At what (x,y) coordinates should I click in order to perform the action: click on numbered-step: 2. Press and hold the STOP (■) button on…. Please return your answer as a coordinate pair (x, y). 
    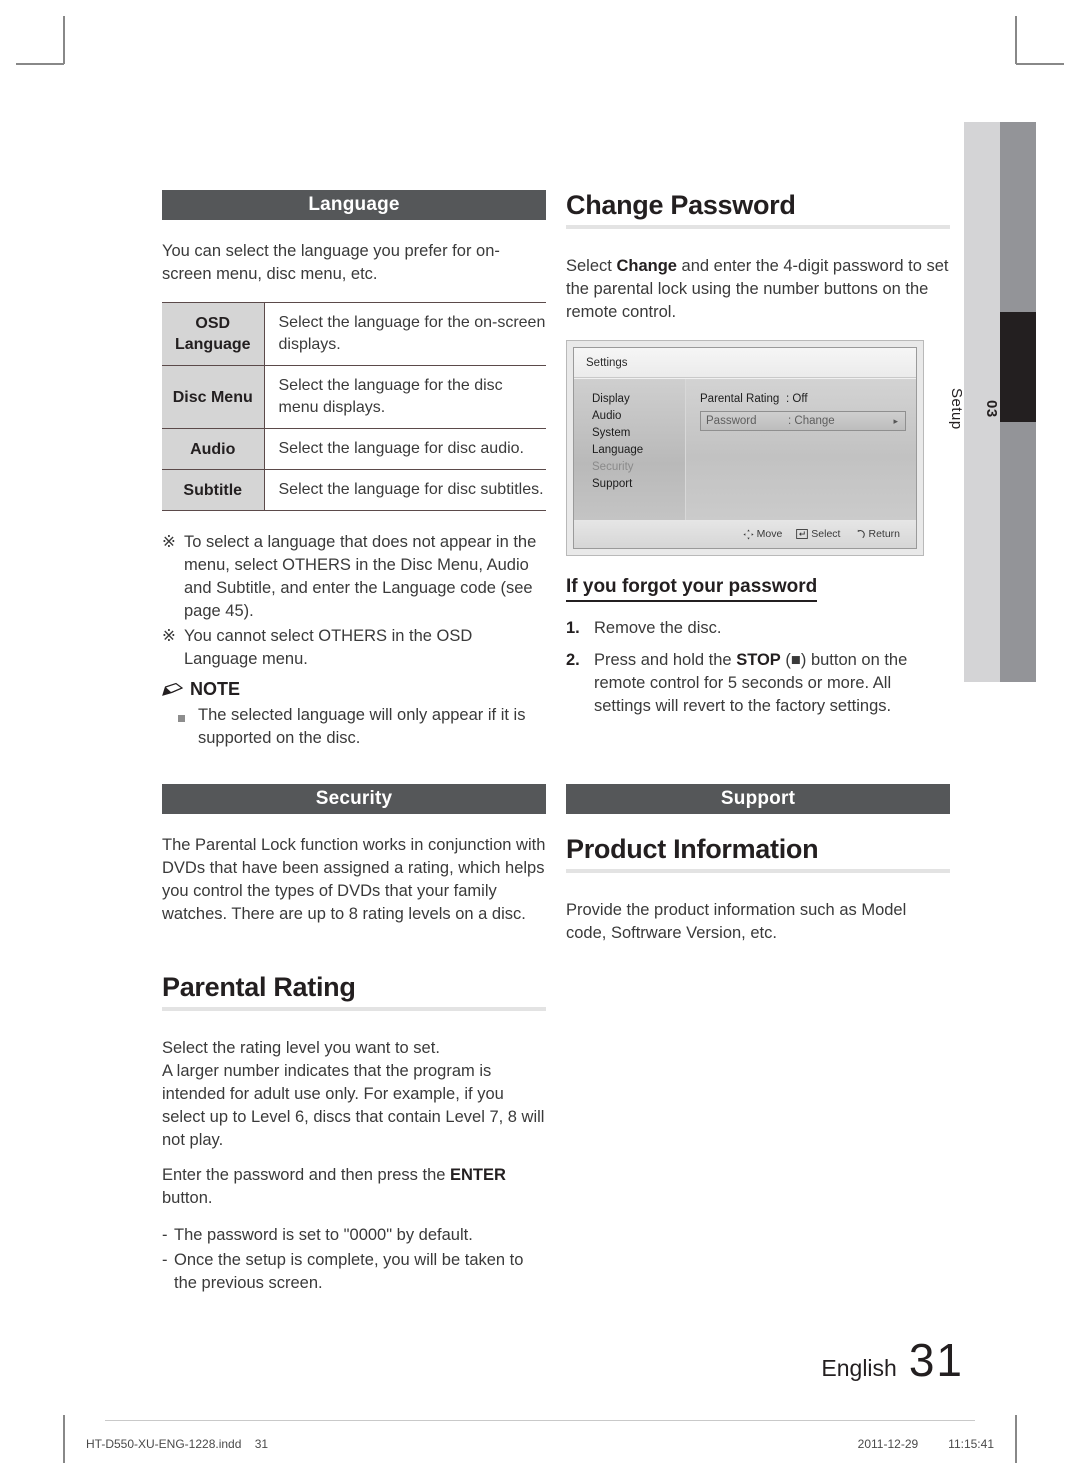
    Looking at the image, I should click on (758, 683).